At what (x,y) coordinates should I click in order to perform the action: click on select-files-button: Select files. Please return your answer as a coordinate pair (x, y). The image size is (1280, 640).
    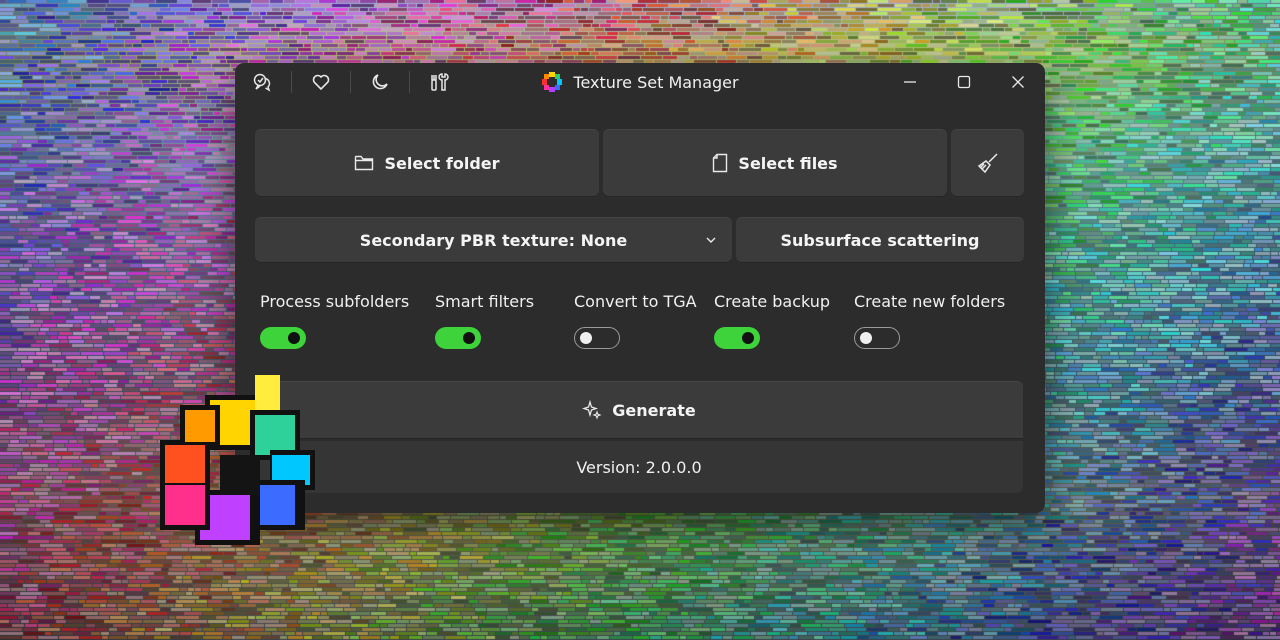
    Looking at the image, I should click on (775, 163).